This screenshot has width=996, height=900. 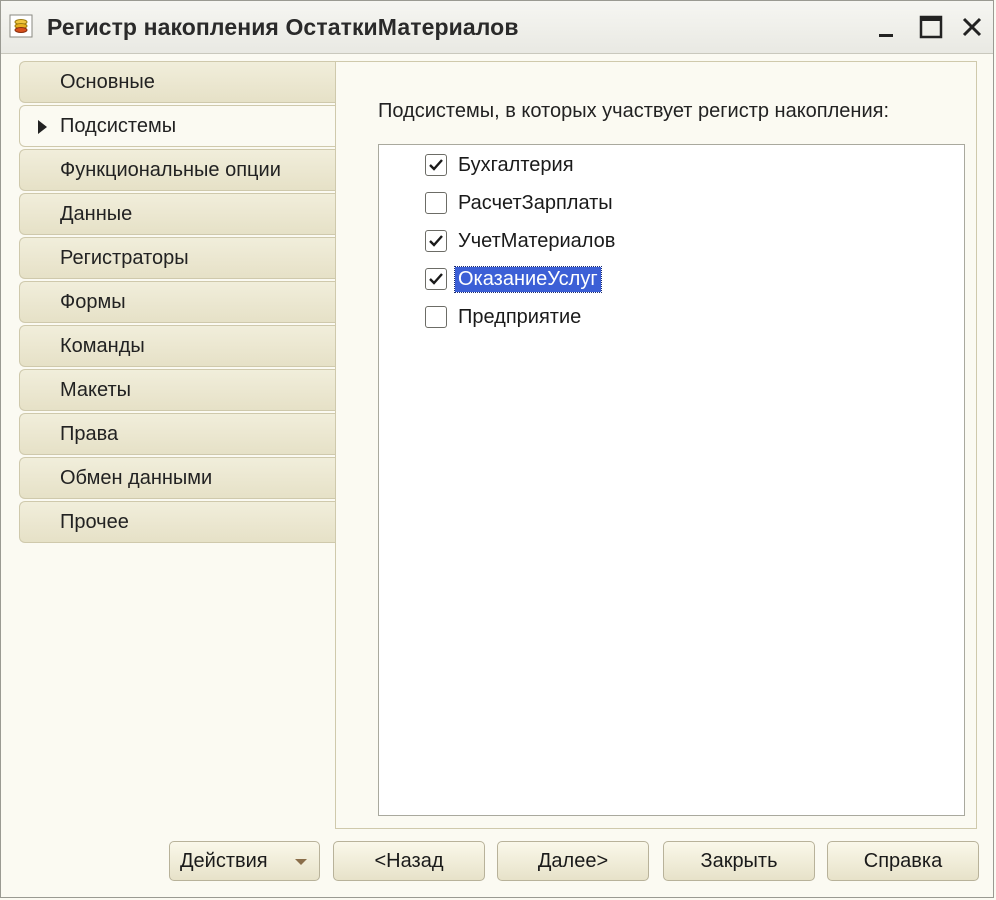 I want to click on help-button: Справка, so click(x=903, y=861).